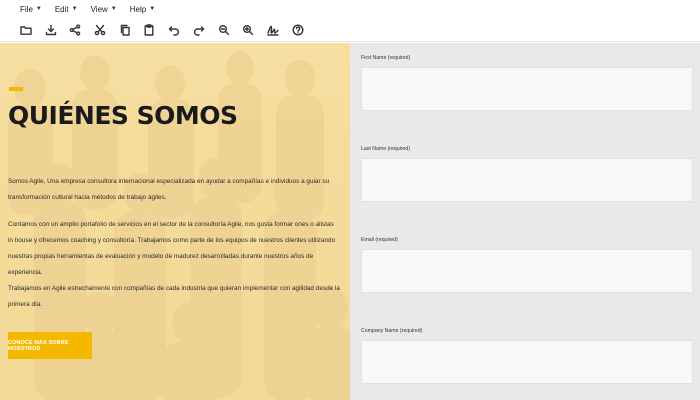 Image resolution: width=700 pixels, height=400 pixels. Describe the element at coordinates (527, 180) in the screenshot. I see `last-name-field` at that location.